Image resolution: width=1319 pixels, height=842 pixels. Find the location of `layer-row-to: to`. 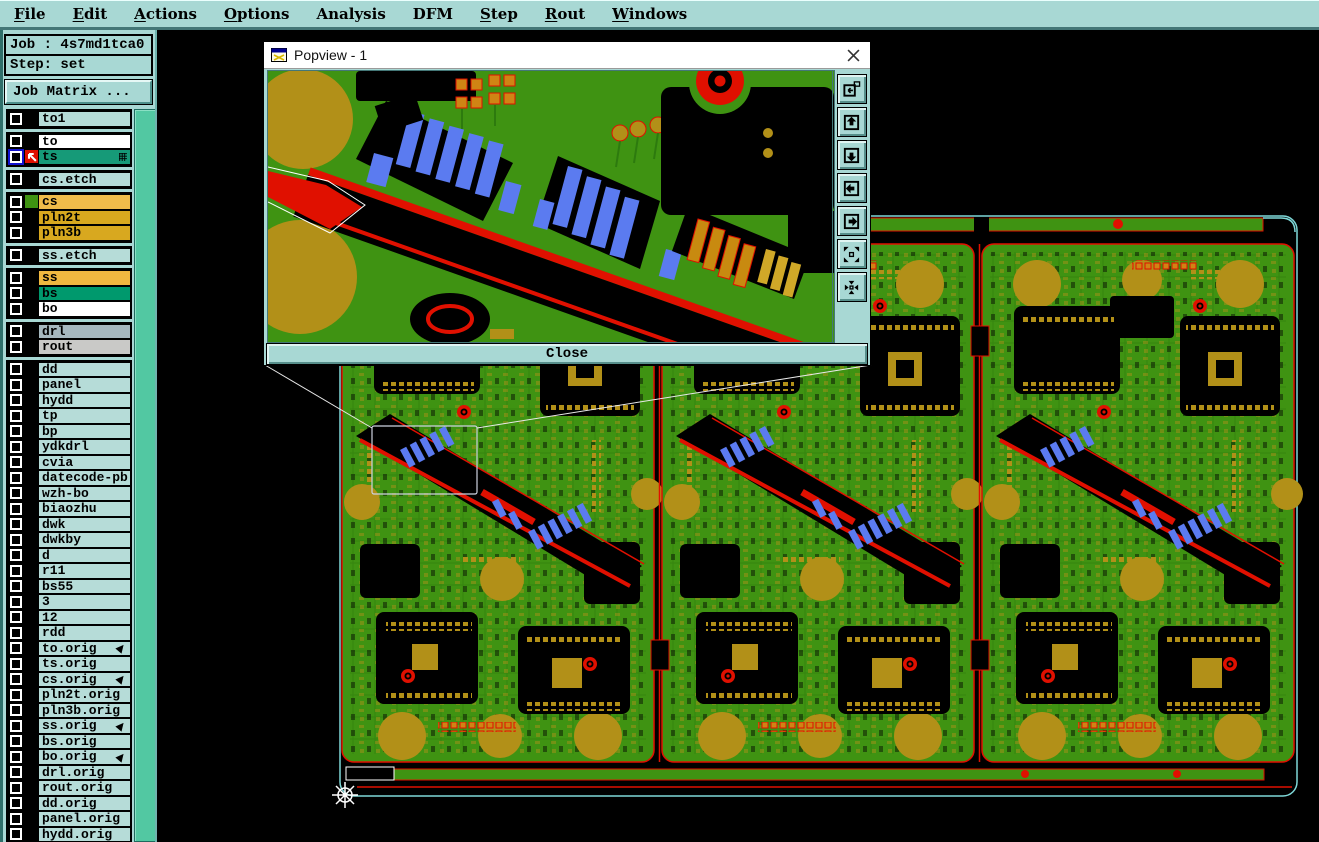

layer-row-to: to is located at coordinates (69, 141).